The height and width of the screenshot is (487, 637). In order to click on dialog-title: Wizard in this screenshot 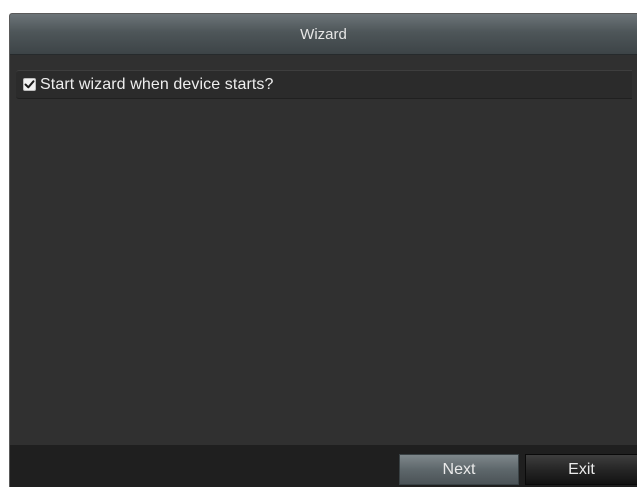, I will do `click(323, 34)`.